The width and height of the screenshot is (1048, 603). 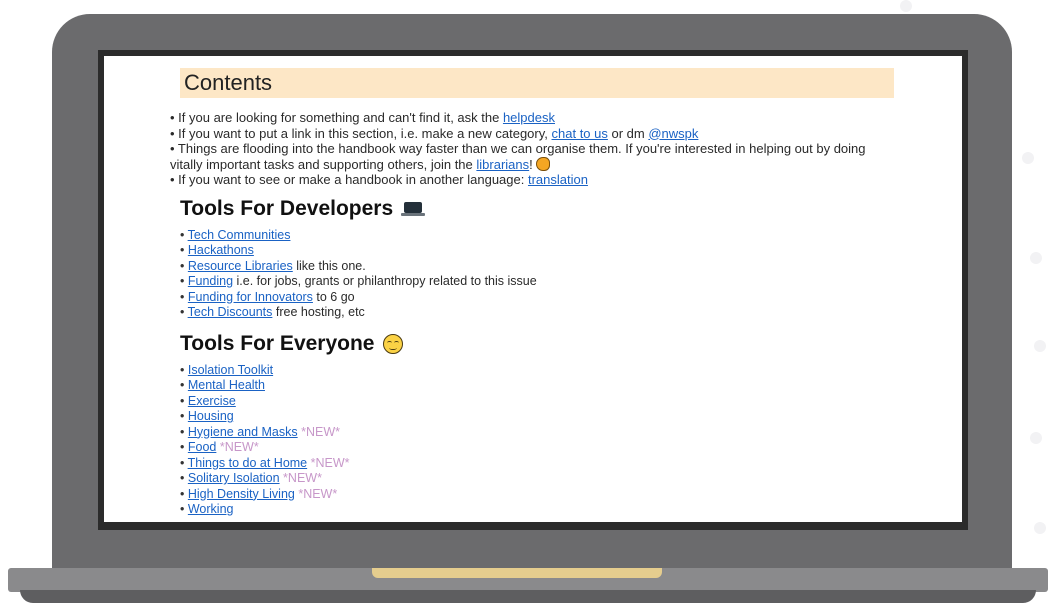 What do you see at coordinates (211, 416) in the screenshot?
I see `housing-link: Housing` at bounding box center [211, 416].